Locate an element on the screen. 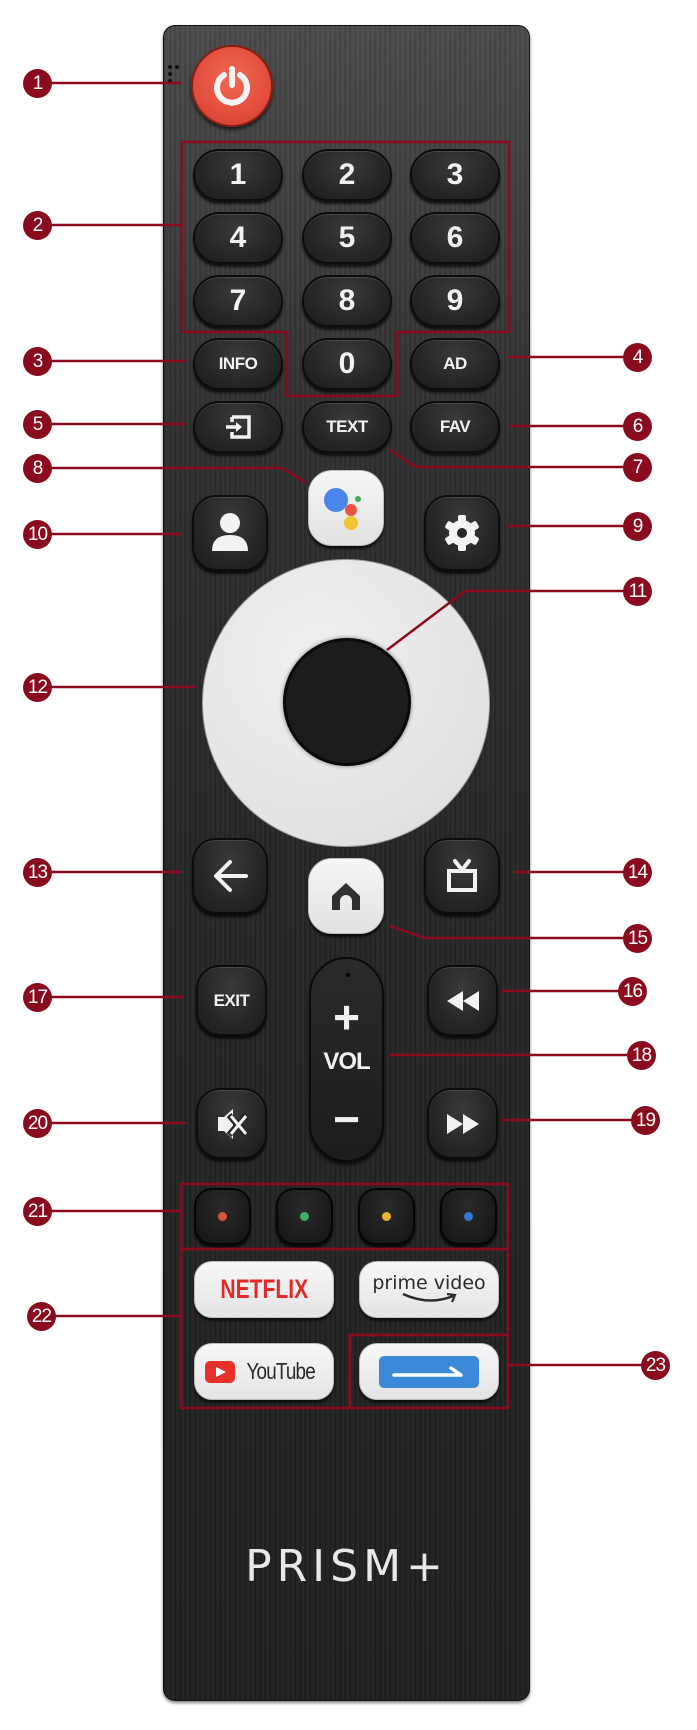  callout-15: 15 is located at coordinates (637, 938).